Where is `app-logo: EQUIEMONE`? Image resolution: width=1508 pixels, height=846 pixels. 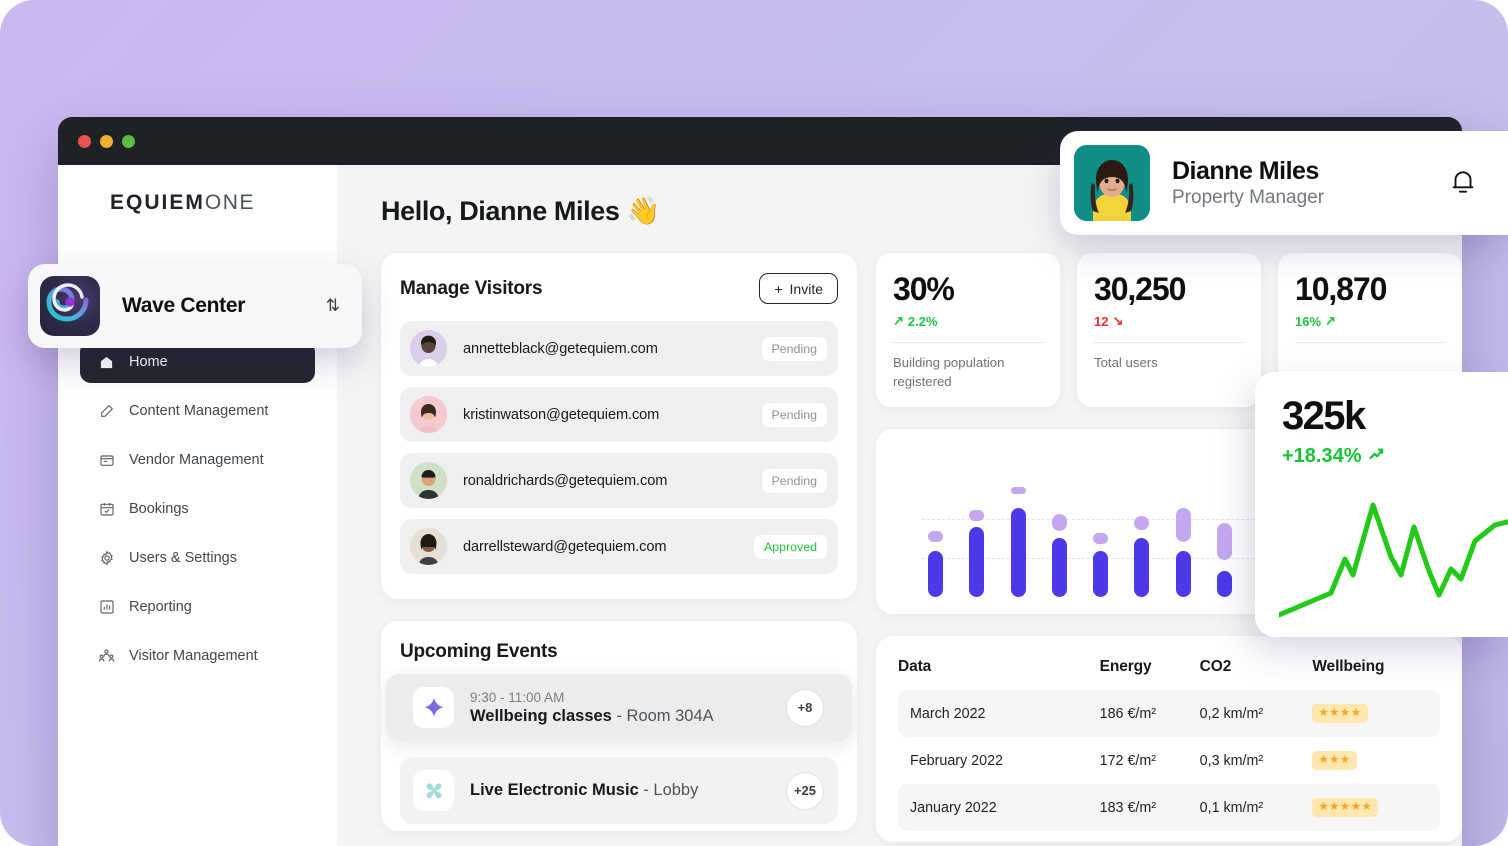
app-logo: EQUIEMONE is located at coordinates (223, 203).